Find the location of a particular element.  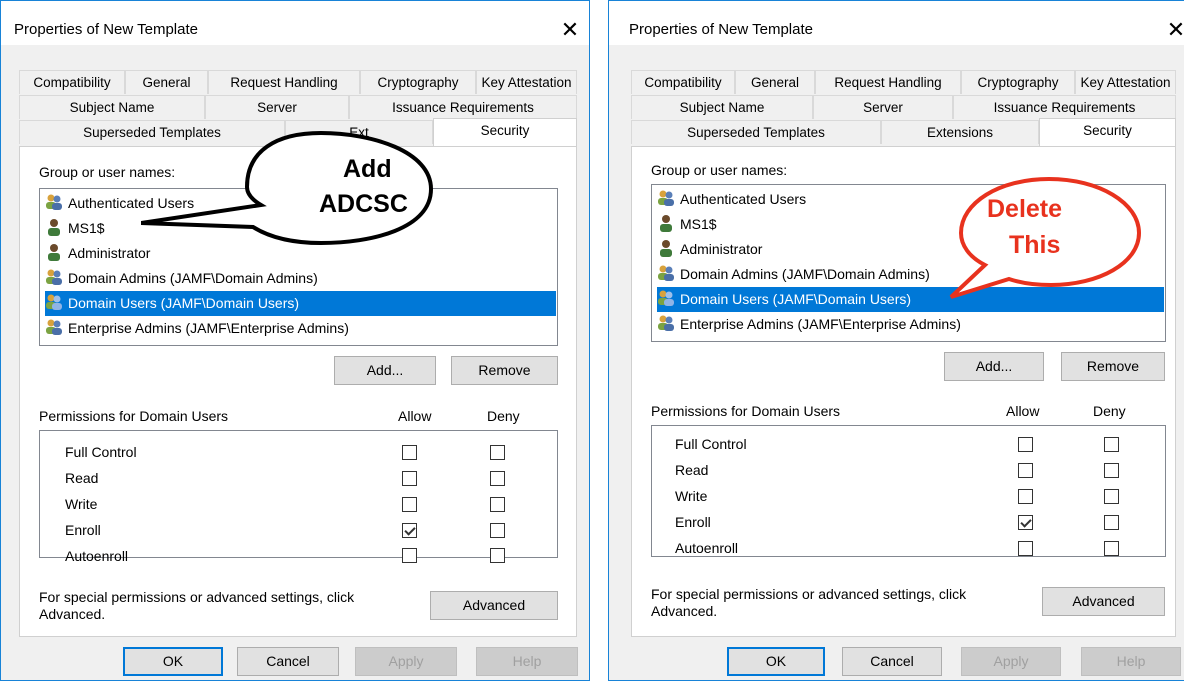

special-permissions-text-2: Advanced. is located at coordinates (72, 614).